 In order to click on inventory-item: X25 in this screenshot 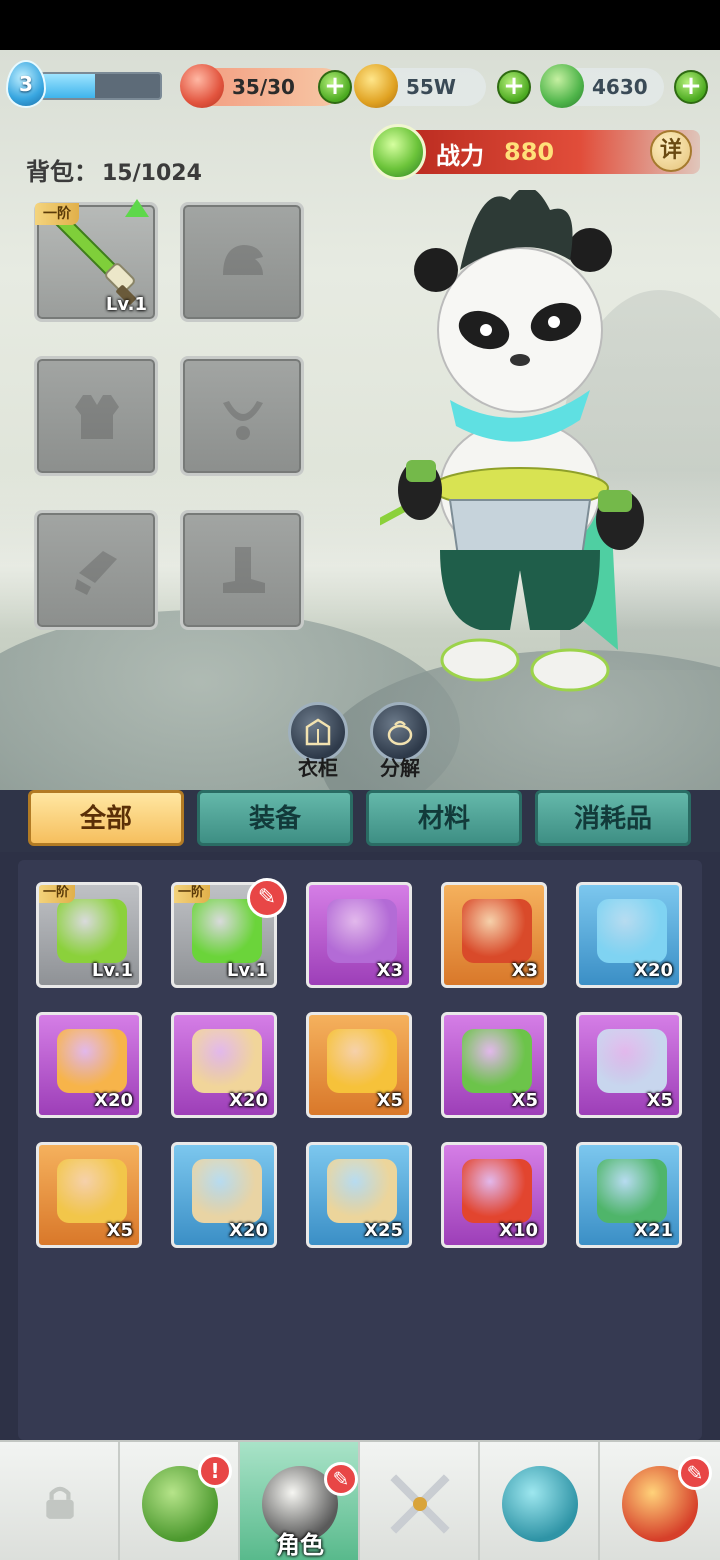, I will do `click(359, 1195)`.